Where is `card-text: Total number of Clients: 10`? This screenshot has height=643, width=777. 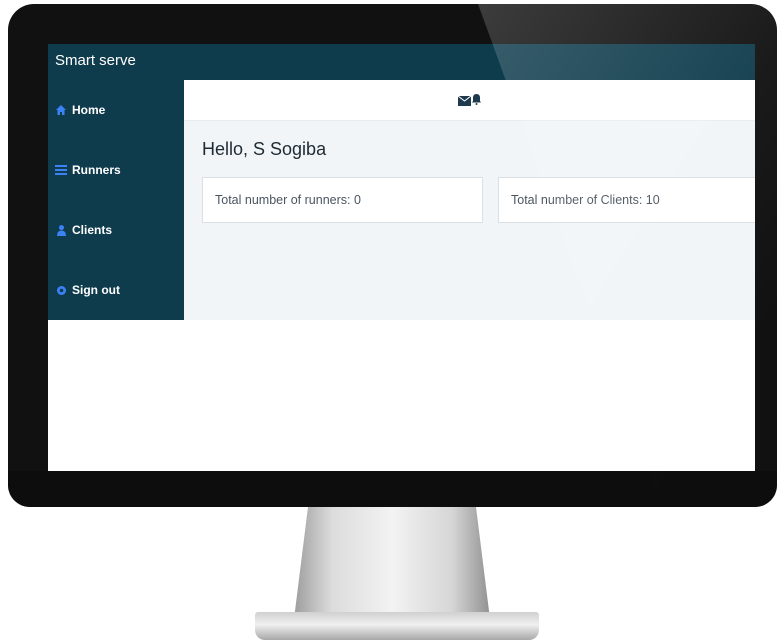 card-text: Total number of Clients: 10 is located at coordinates (585, 200).